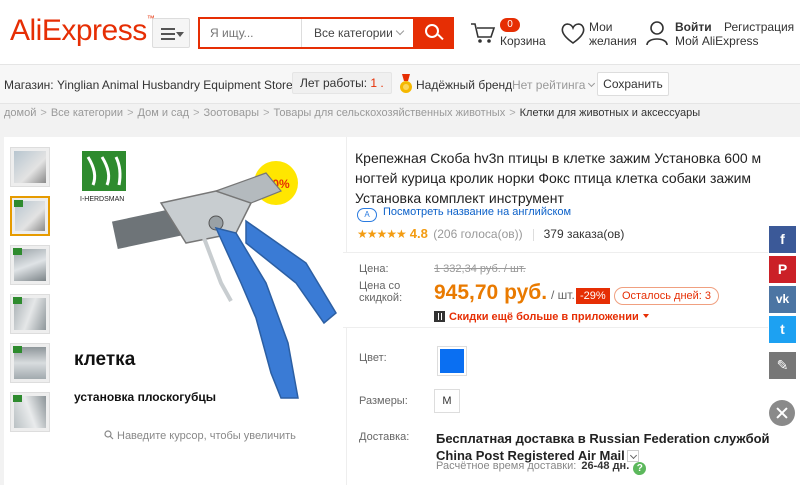 This screenshot has width=800, height=485. Describe the element at coordinates (30, 216) in the screenshot. I see `product-thumbnail-active` at that location.